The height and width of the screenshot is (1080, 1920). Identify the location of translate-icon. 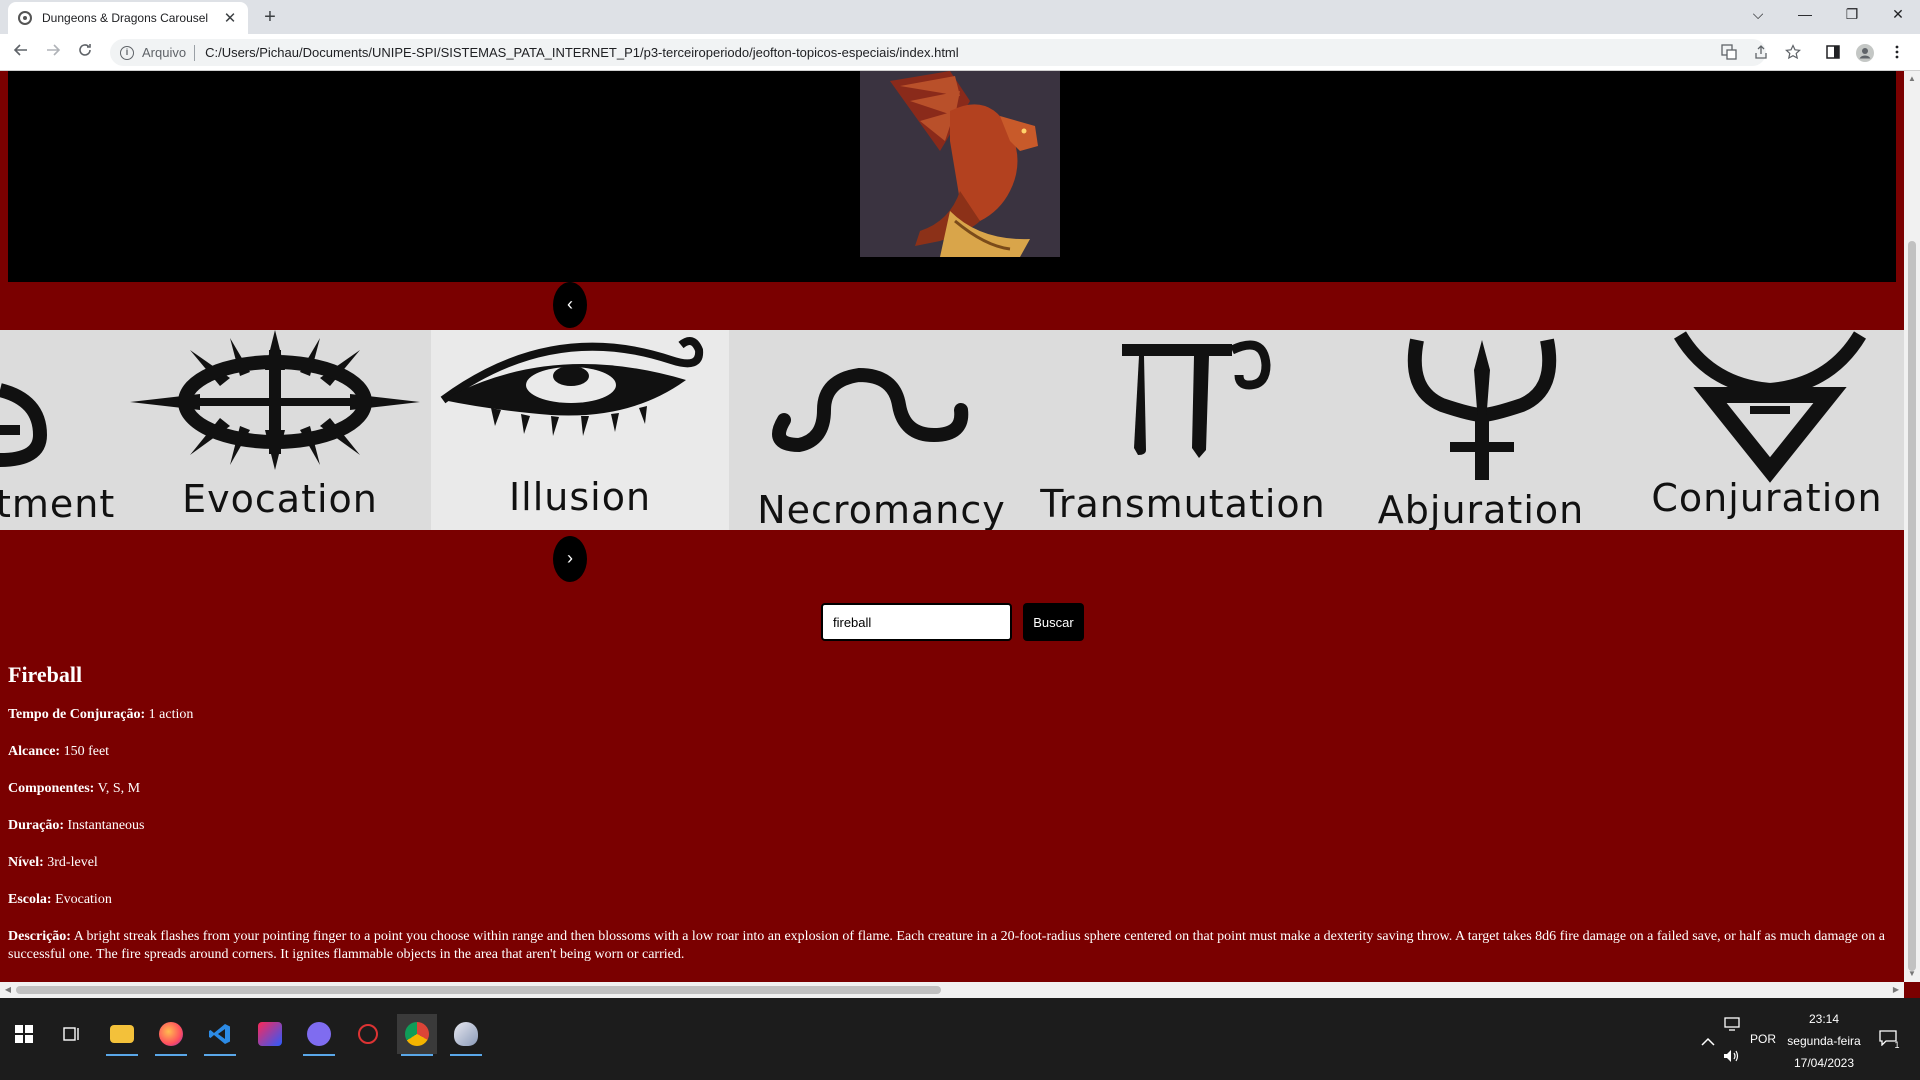
(1729, 53).